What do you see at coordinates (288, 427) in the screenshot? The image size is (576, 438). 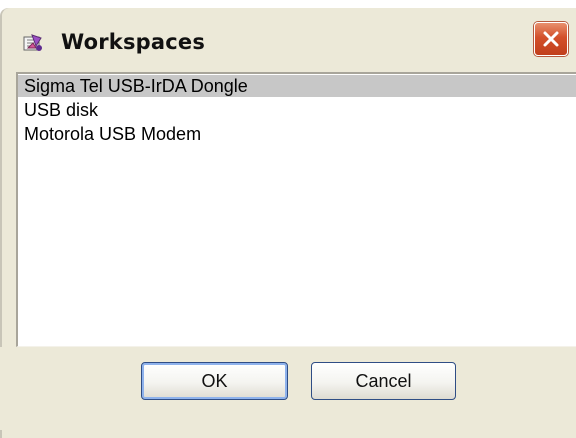 I see `dialog-bottom-edge` at bounding box center [288, 427].